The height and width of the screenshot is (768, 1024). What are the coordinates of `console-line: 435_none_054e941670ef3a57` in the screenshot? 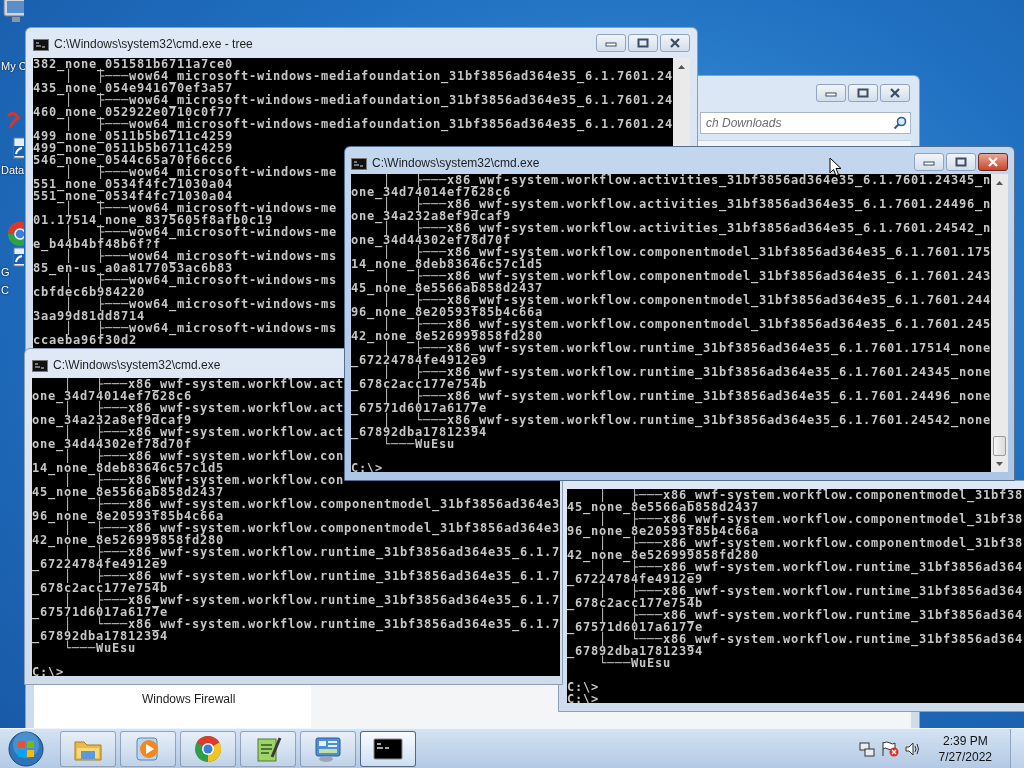 It's located at (133, 88).